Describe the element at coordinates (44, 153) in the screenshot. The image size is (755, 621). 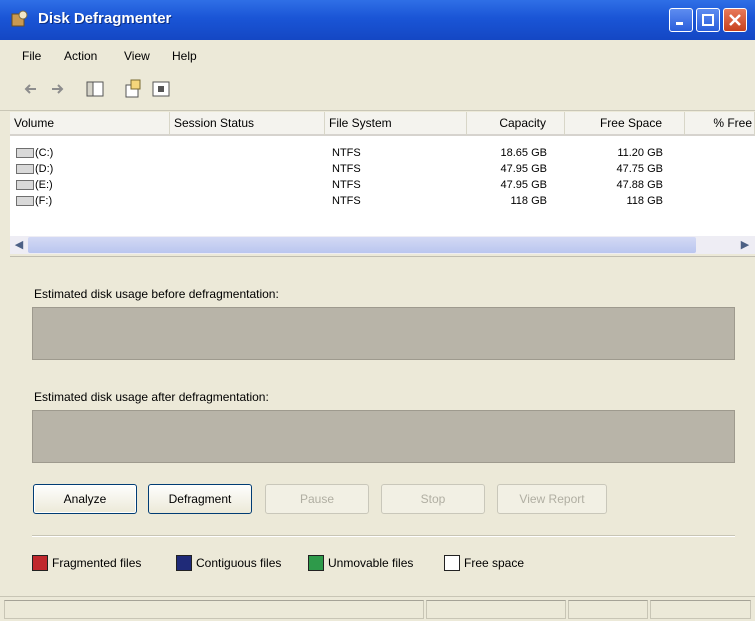
I see `volume-name: (C:)` at that location.